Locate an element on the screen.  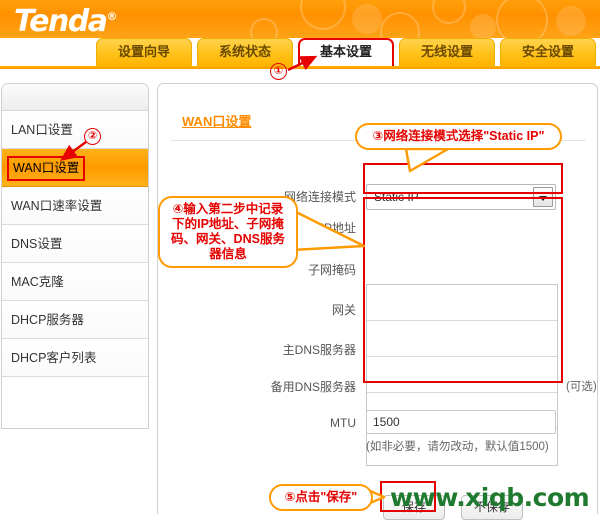
mtu-input is located at coordinates (461, 422).